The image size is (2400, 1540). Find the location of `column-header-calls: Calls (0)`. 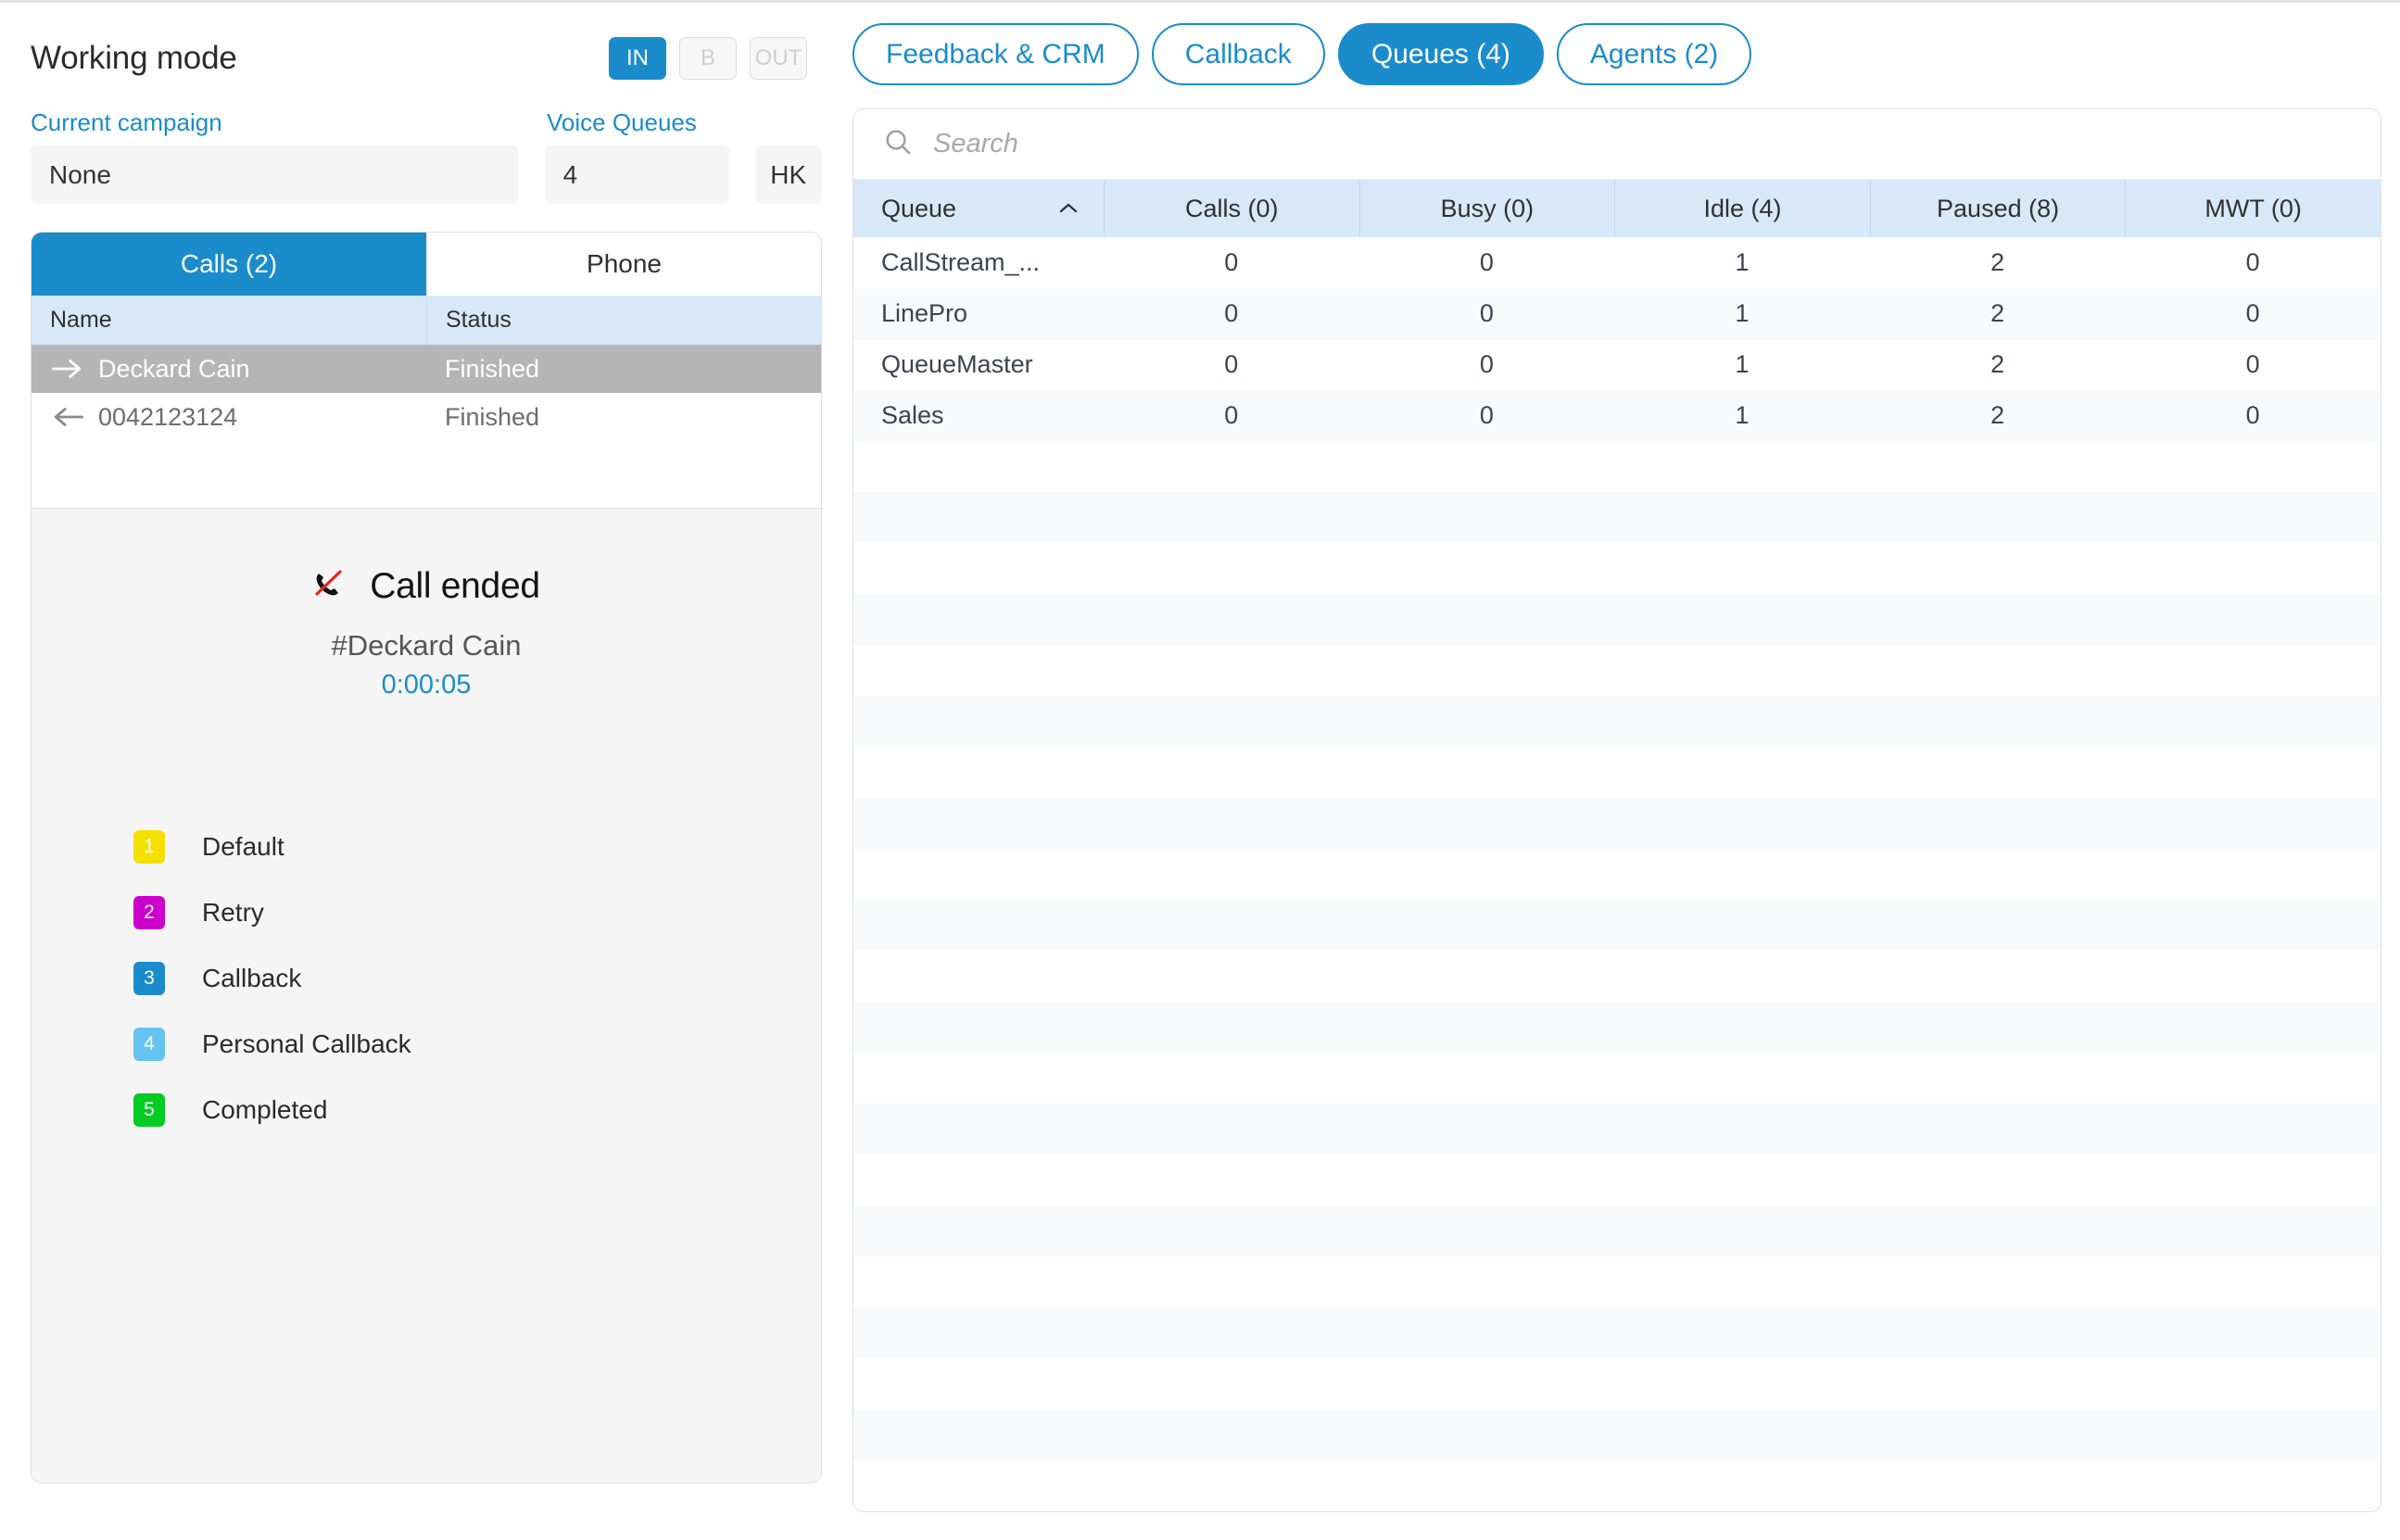

column-header-calls: Calls (0) is located at coordinates (1231, 209).